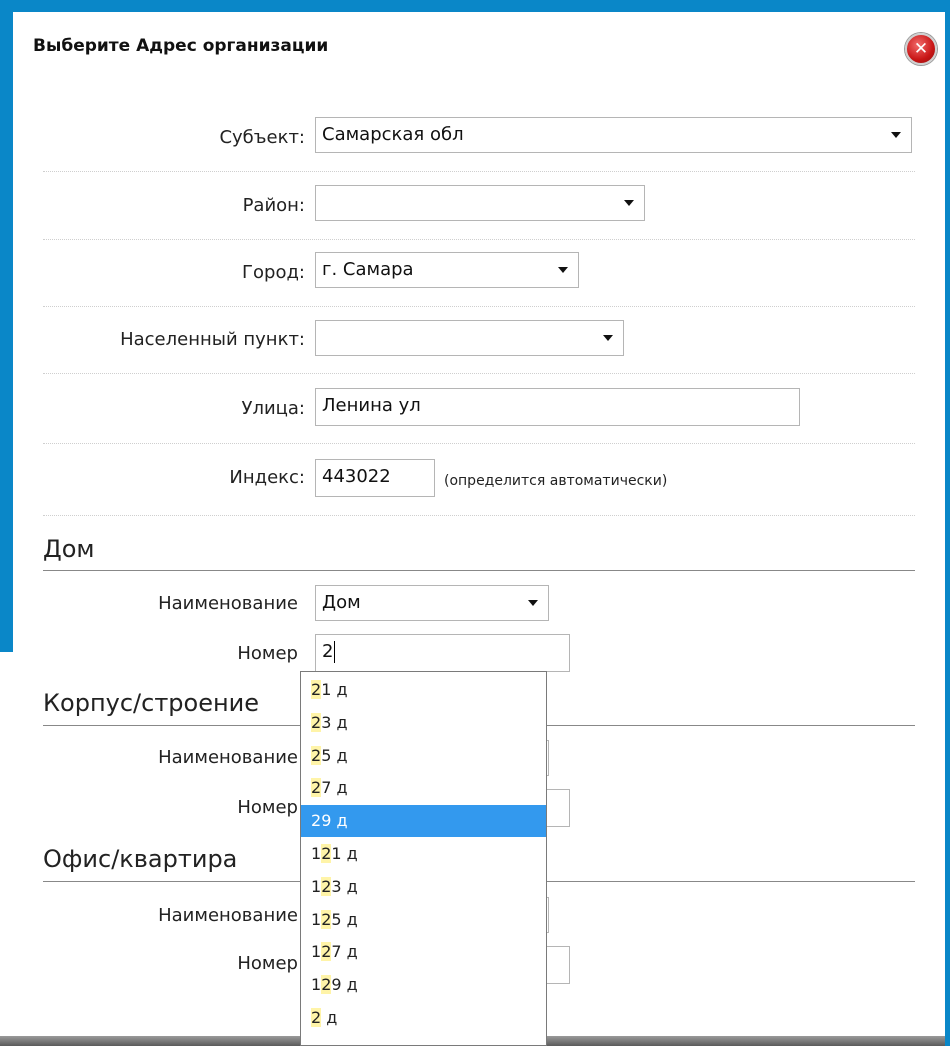  Describe the element at coordinates (151, 703) in the screenshot. I see `building-section-title: Корпус/строение` at that location.